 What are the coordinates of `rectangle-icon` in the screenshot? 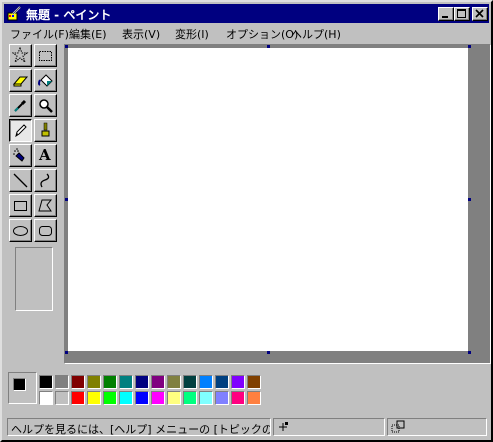 It's located at (20, 206).